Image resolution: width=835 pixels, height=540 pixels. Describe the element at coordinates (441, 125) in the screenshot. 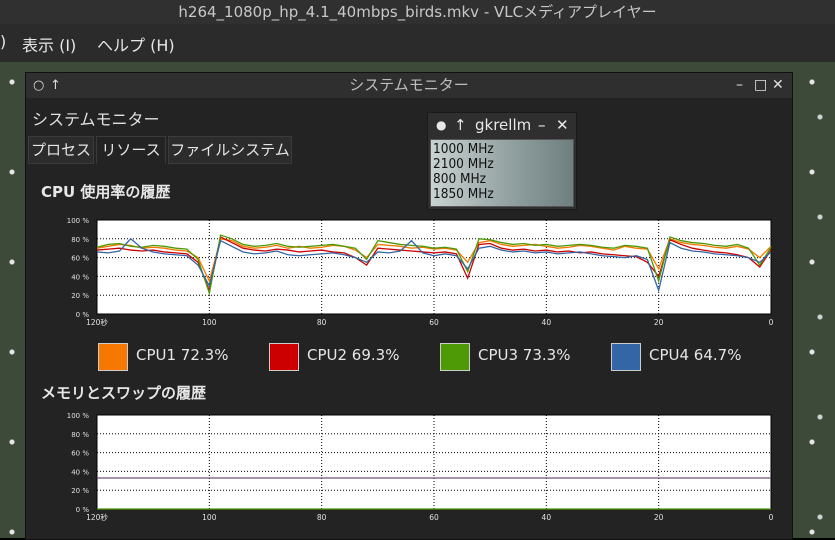

I see `window-menu-icon: ●` at that location.